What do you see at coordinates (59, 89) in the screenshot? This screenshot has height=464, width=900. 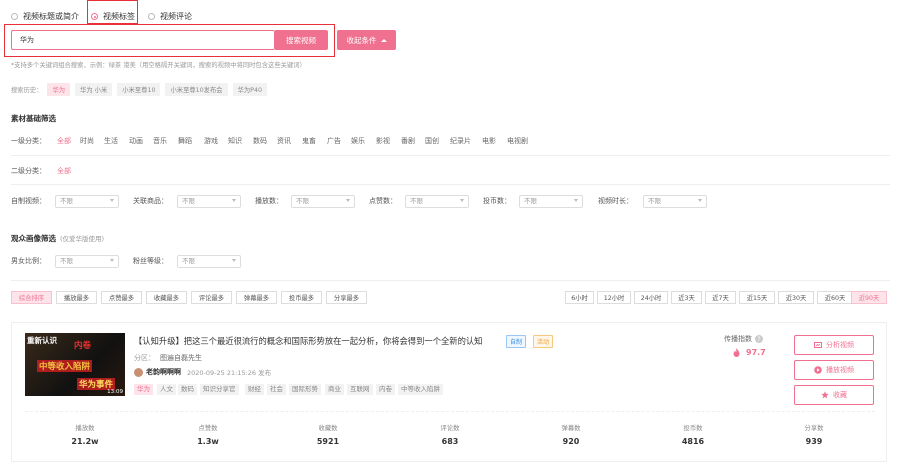 I see `history-item: 华为` at bounding box center [59, 89].